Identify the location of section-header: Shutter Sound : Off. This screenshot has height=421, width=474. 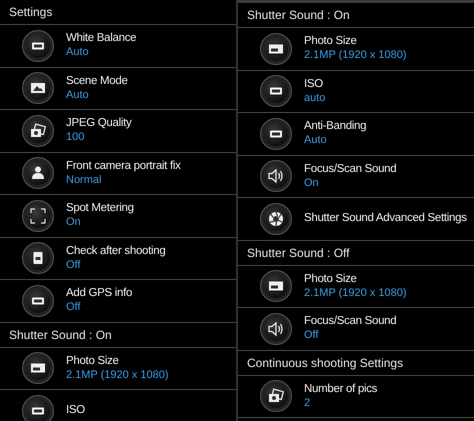
(298, 253).